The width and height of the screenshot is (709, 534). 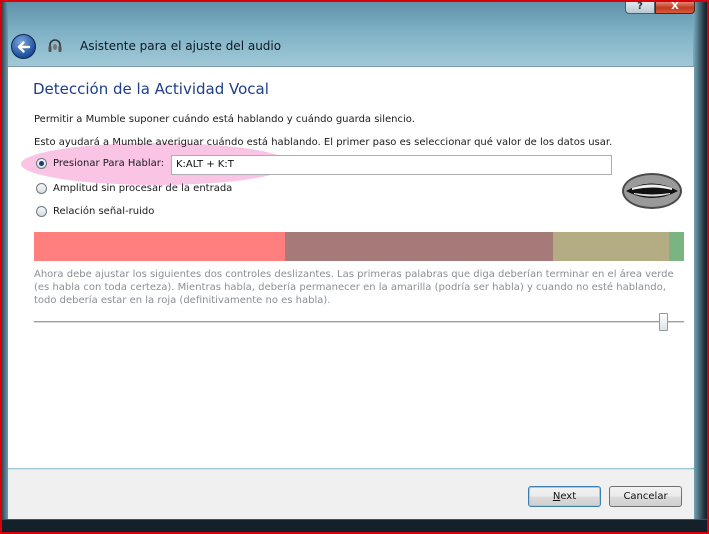 What do you see at coordinates (151, 89) in the screenshot?
I see `page-title: Detección de la Actividad Vocal` at bounding box center [151, 89].